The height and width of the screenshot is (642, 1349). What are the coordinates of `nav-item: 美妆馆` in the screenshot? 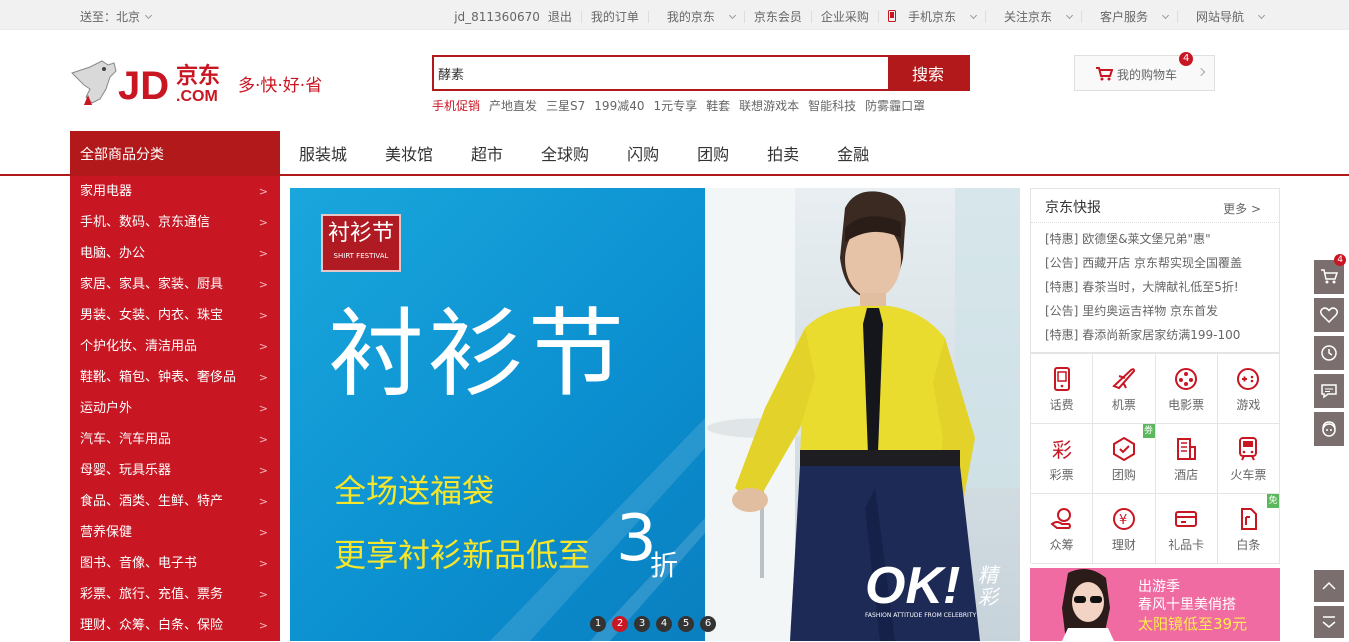 It's located at (409, 153).